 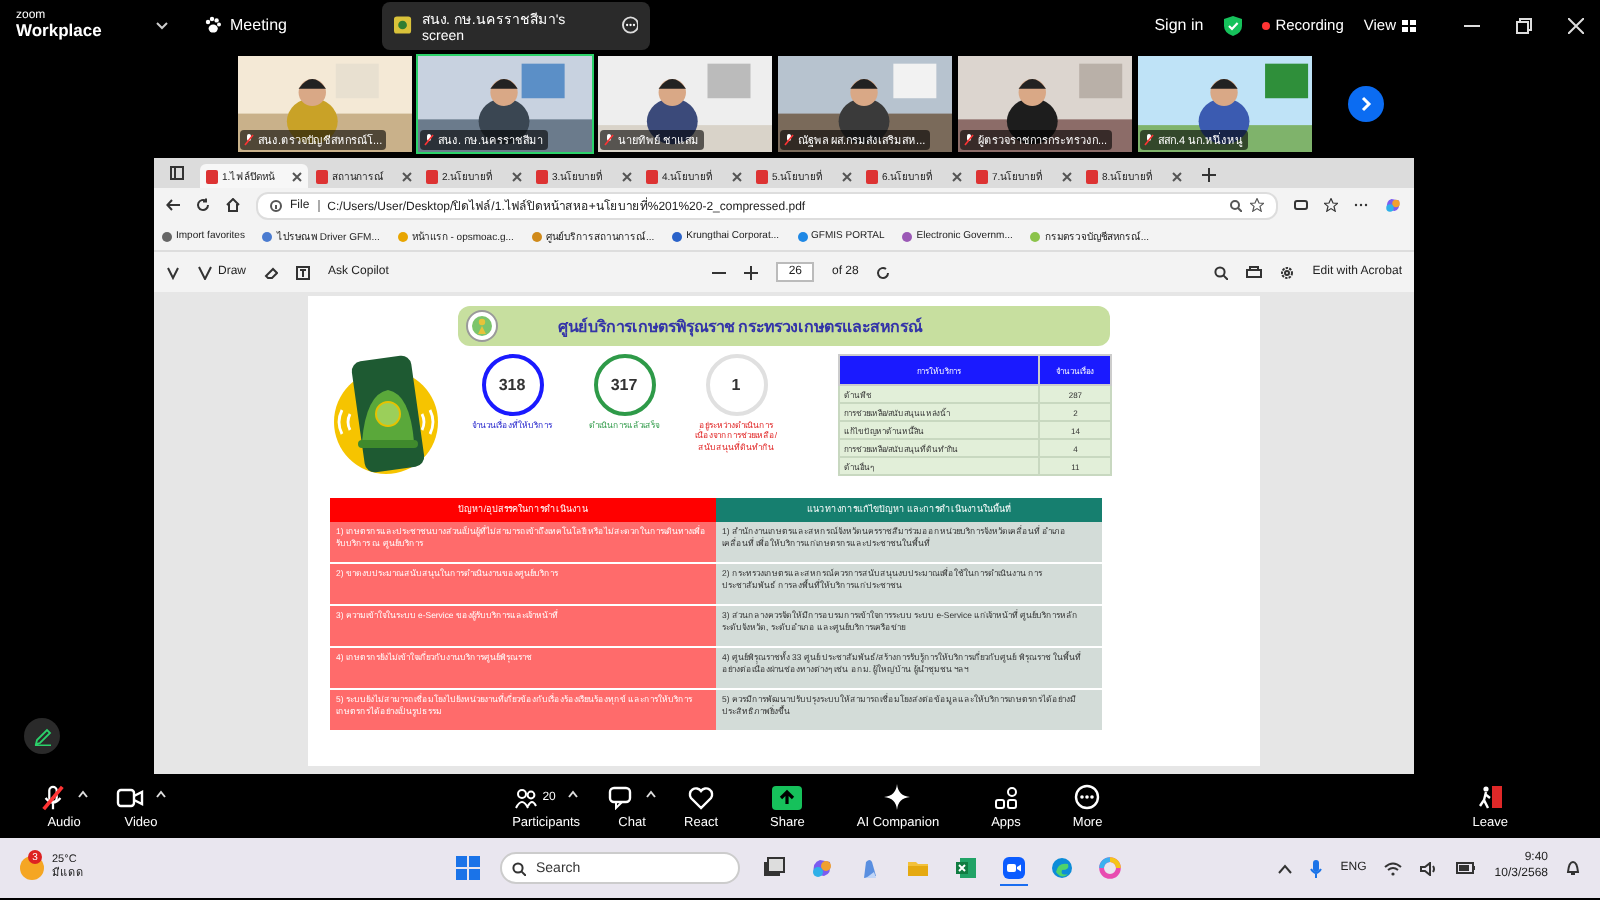 I want to click on chevron-up-icon, so click(x=1285, y=868).